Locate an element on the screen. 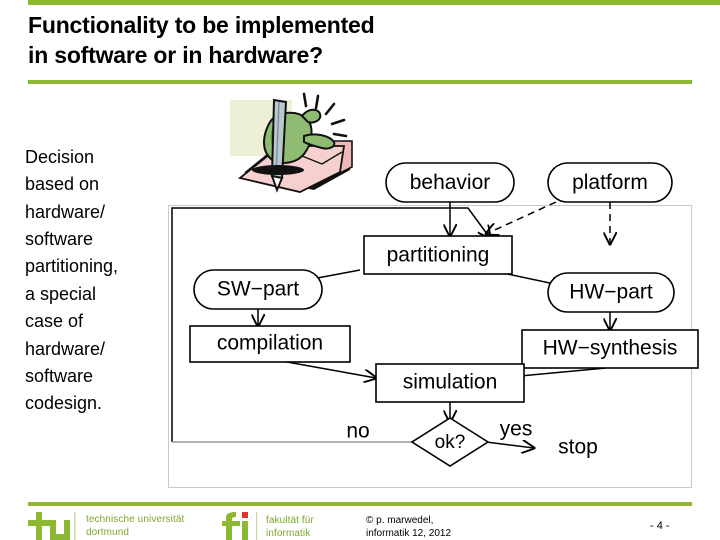 The height and width of the screenshot is (540, 720). page-number: - 4 - is located at coordinates (660, 526).